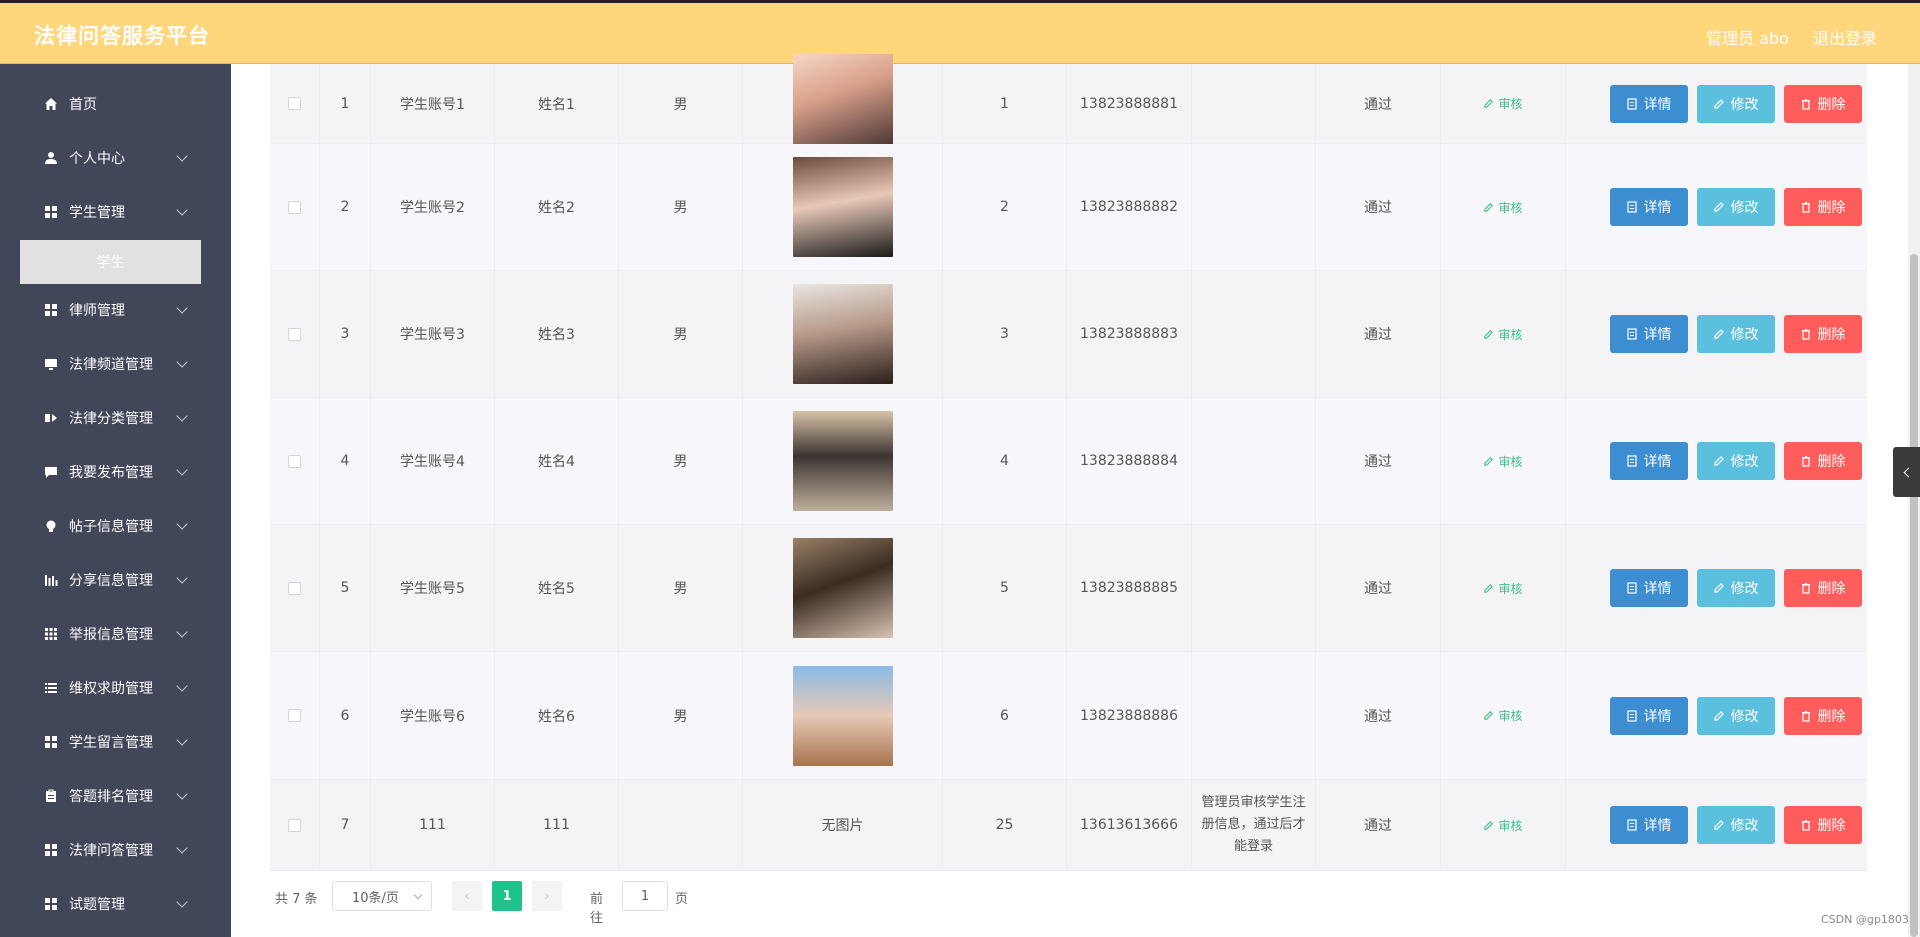 This screenshot has height=937, width=1920. I want to click on student-name: 111, so click(556, 825).